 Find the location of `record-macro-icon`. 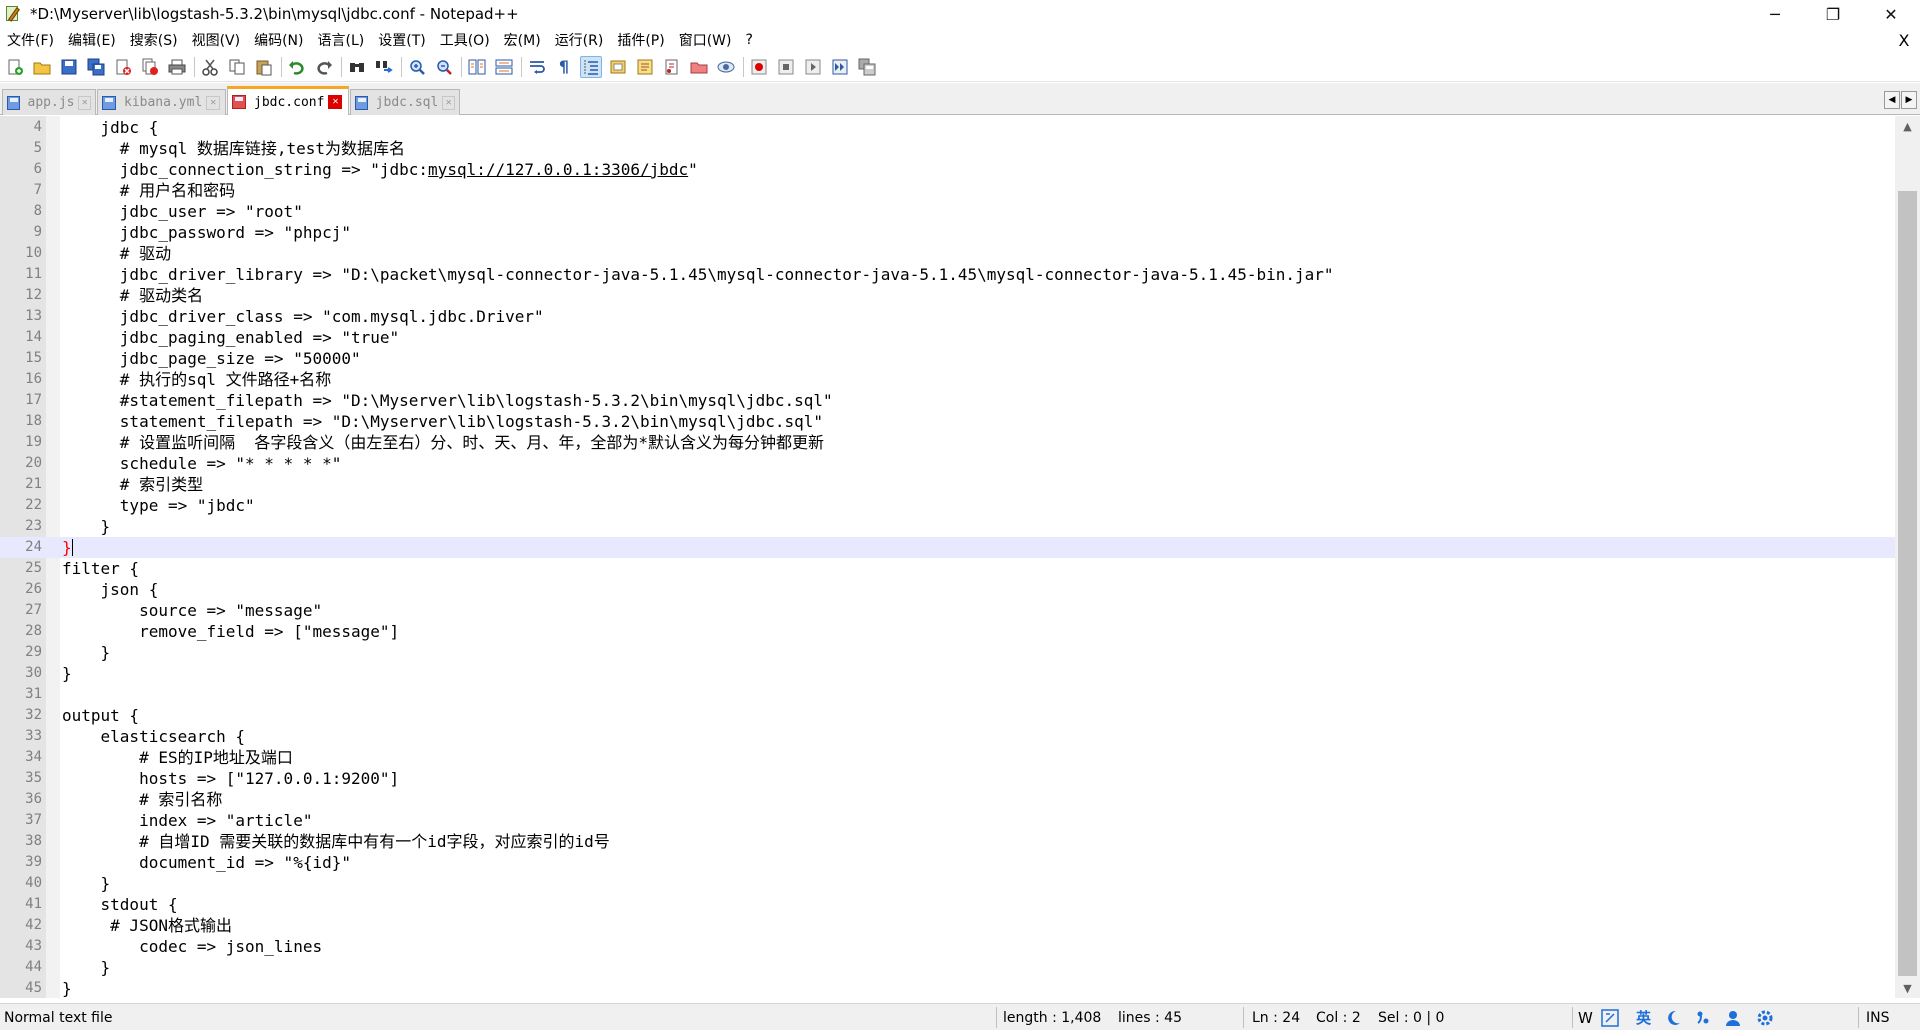

record-macro-icon is located at coordinates (759, 67).